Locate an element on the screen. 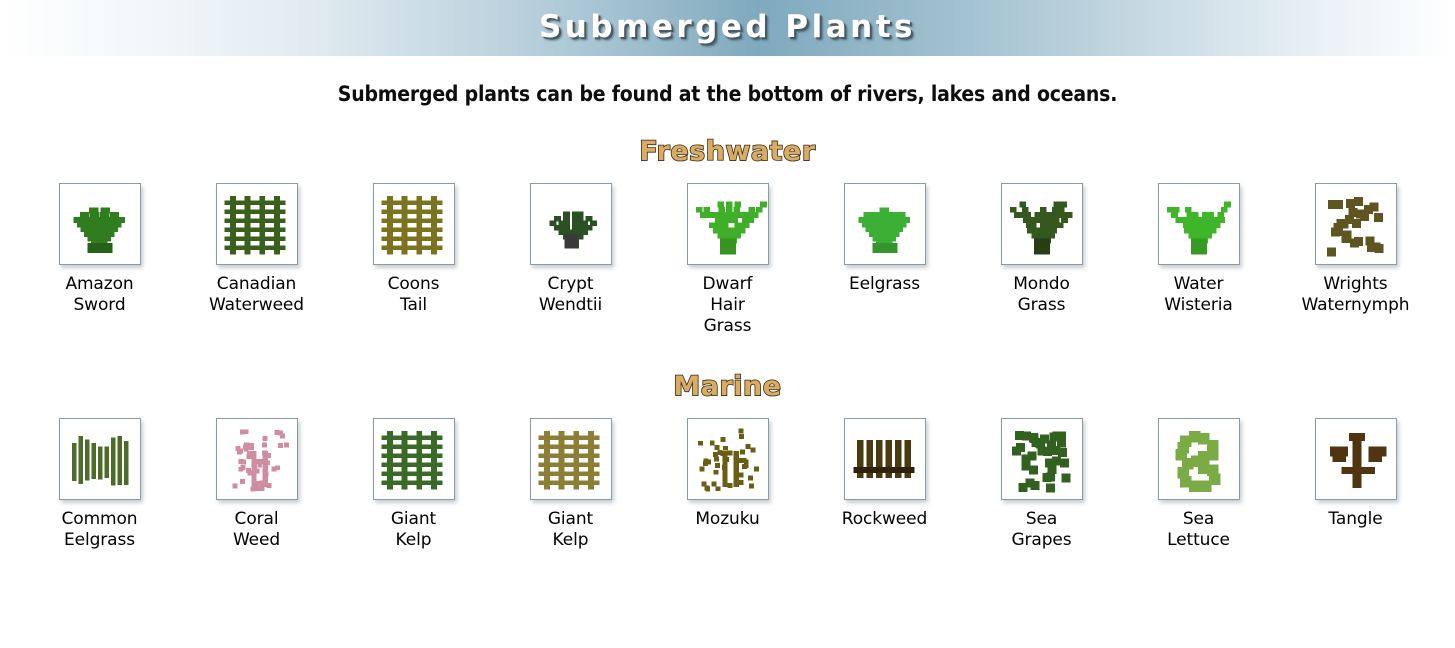  plant-card: Eelgrass is located at coordinates (884, 239).